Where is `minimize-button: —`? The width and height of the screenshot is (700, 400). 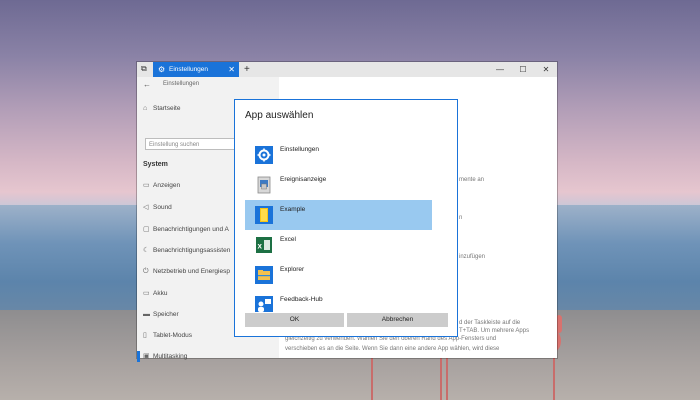
minimize-button: — is located at coordinates (500, 69).